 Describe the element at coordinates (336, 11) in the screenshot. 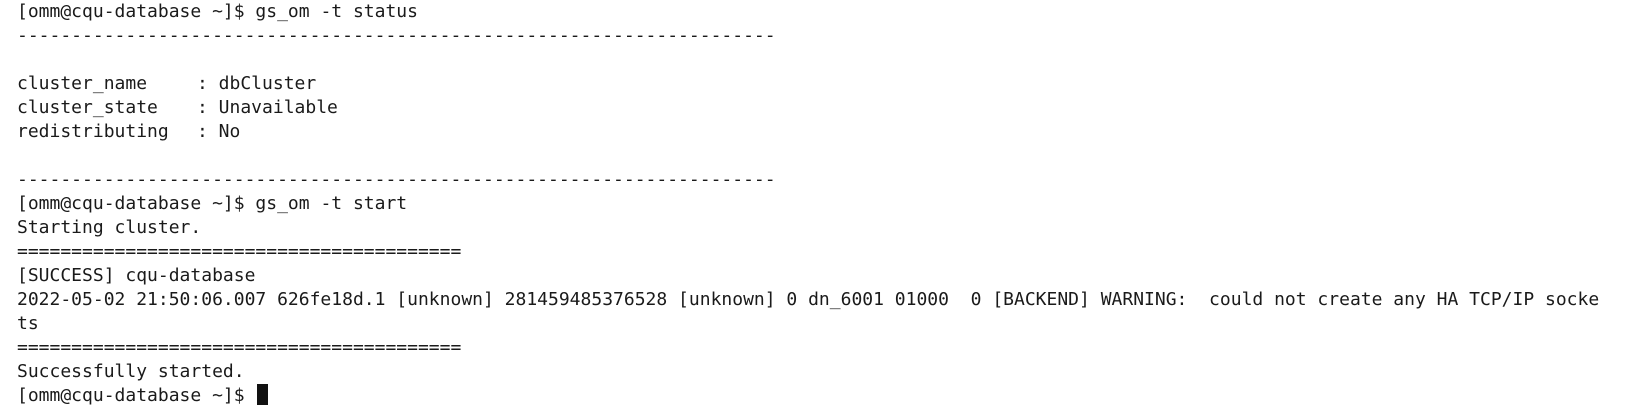

I see `command-text: gs_om -t status` at that location.